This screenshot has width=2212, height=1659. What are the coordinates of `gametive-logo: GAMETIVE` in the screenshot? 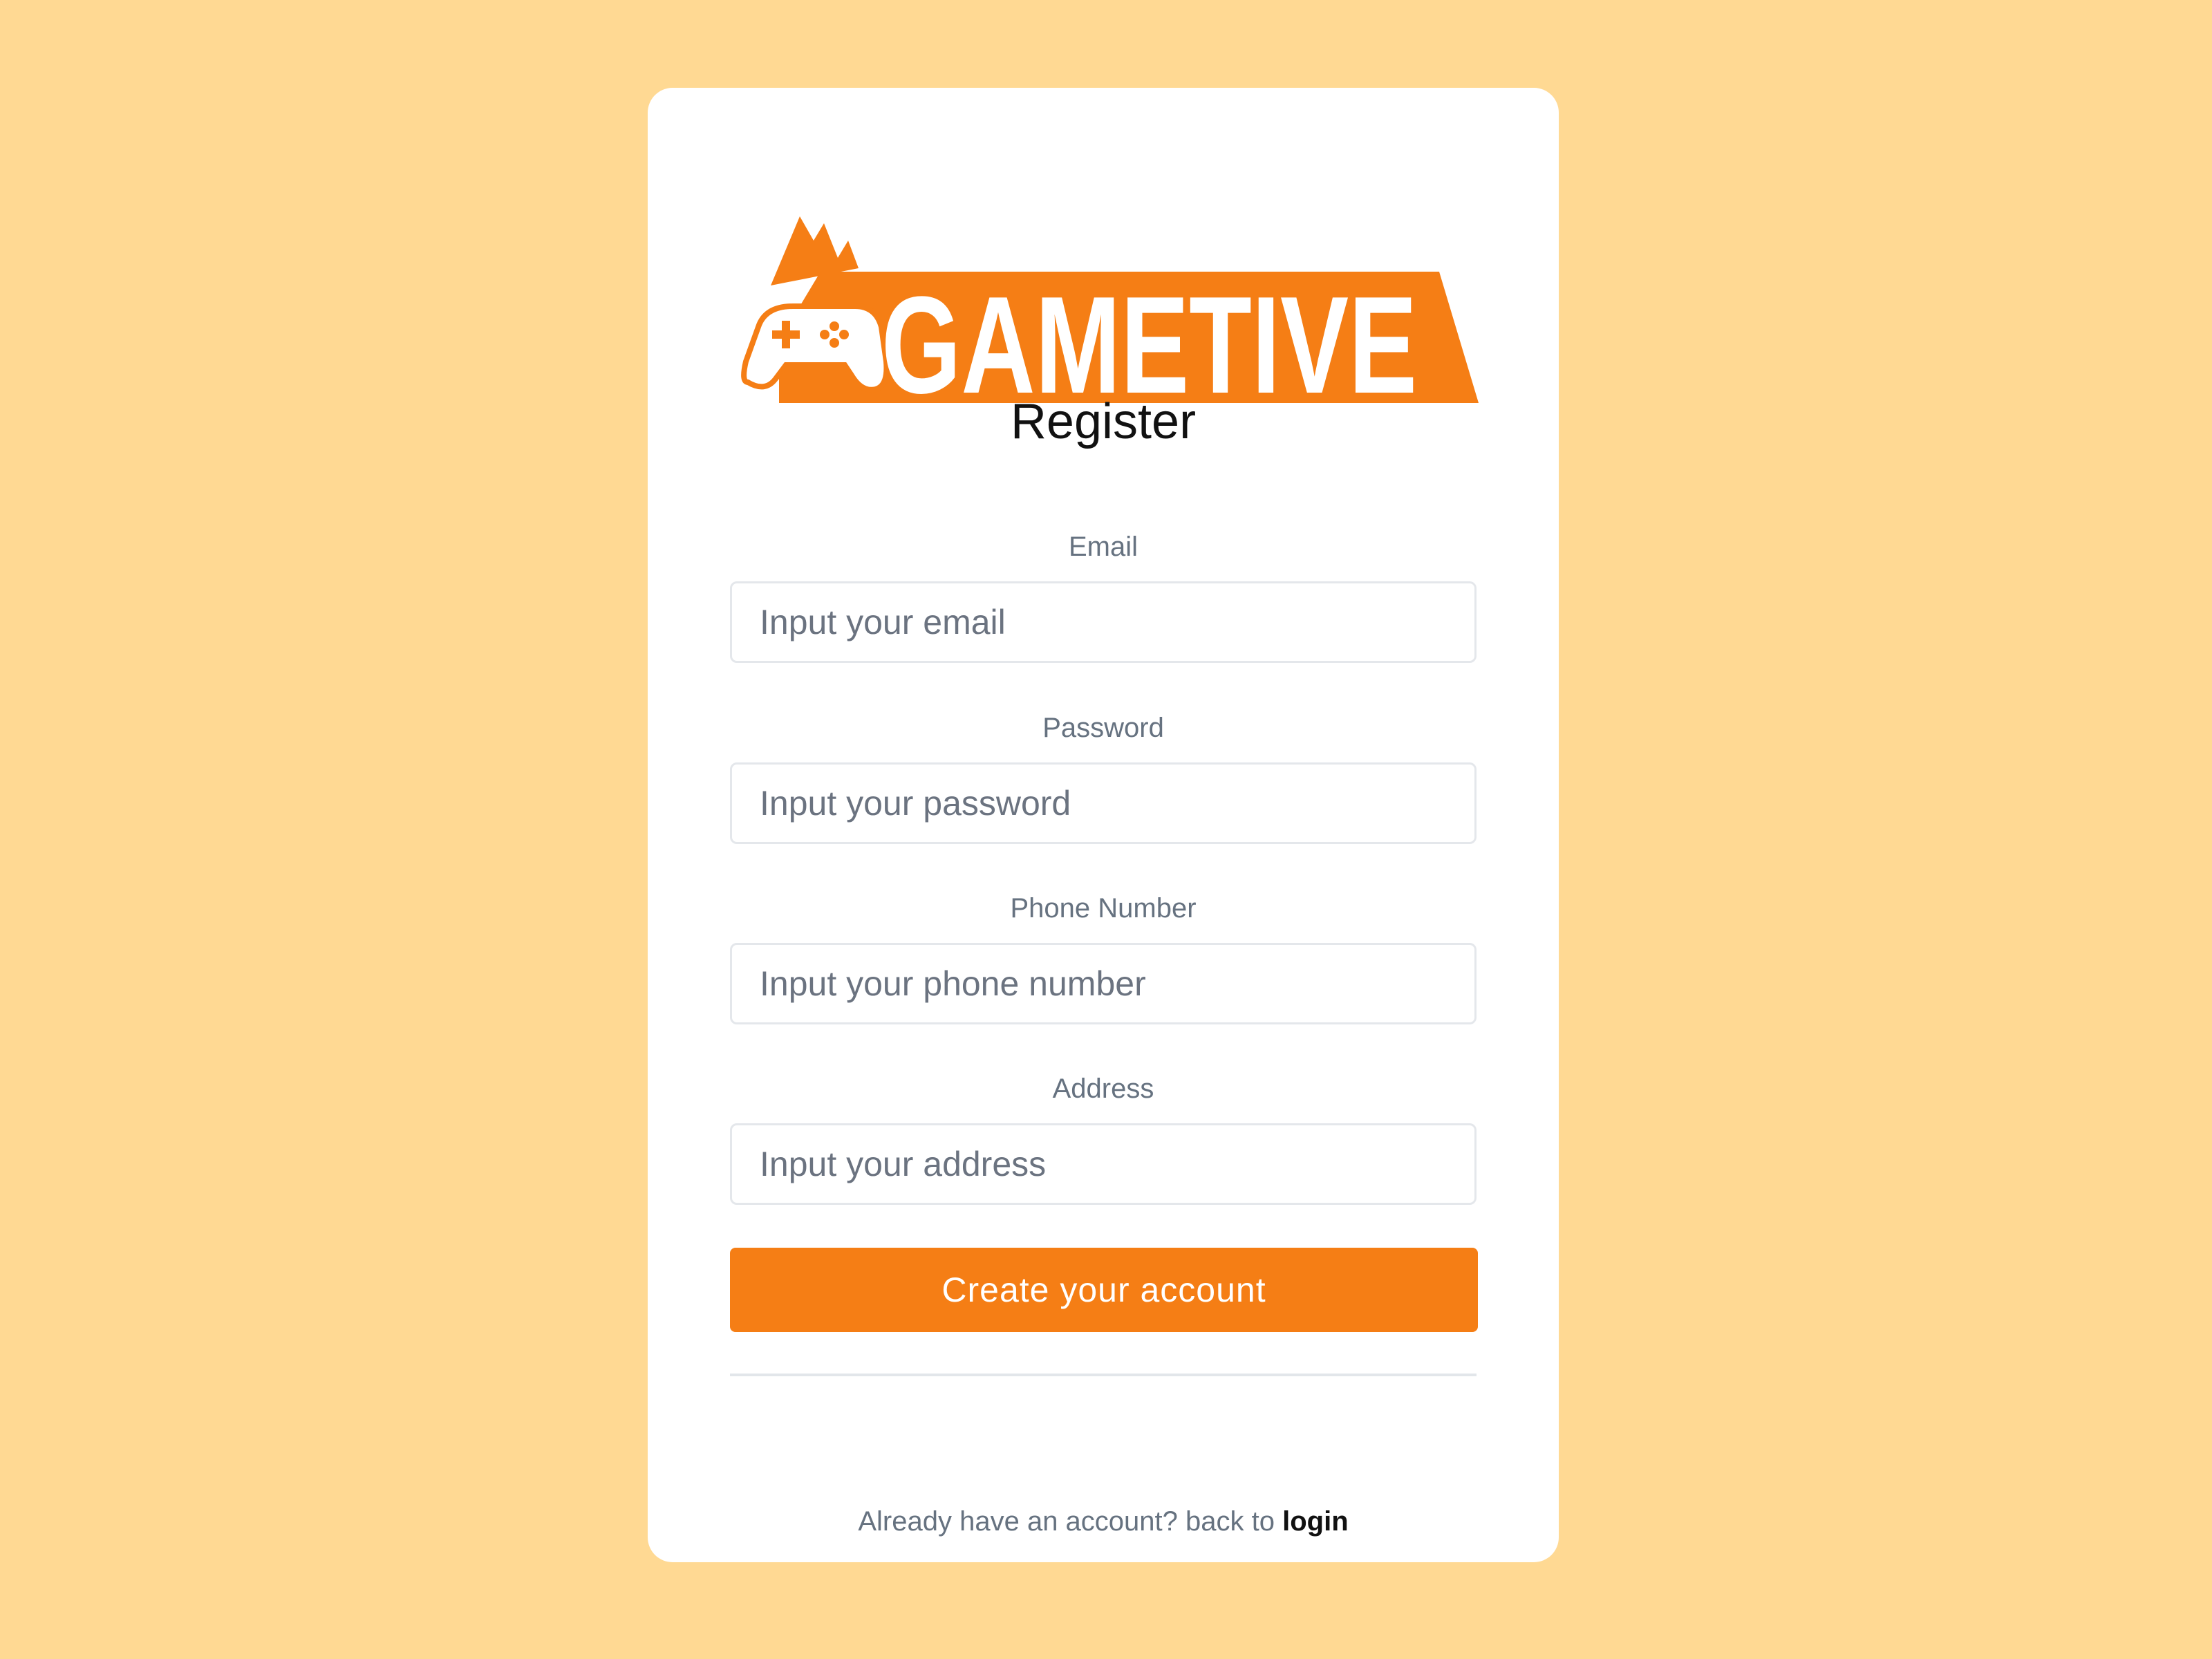 It's located at (1108, 280).